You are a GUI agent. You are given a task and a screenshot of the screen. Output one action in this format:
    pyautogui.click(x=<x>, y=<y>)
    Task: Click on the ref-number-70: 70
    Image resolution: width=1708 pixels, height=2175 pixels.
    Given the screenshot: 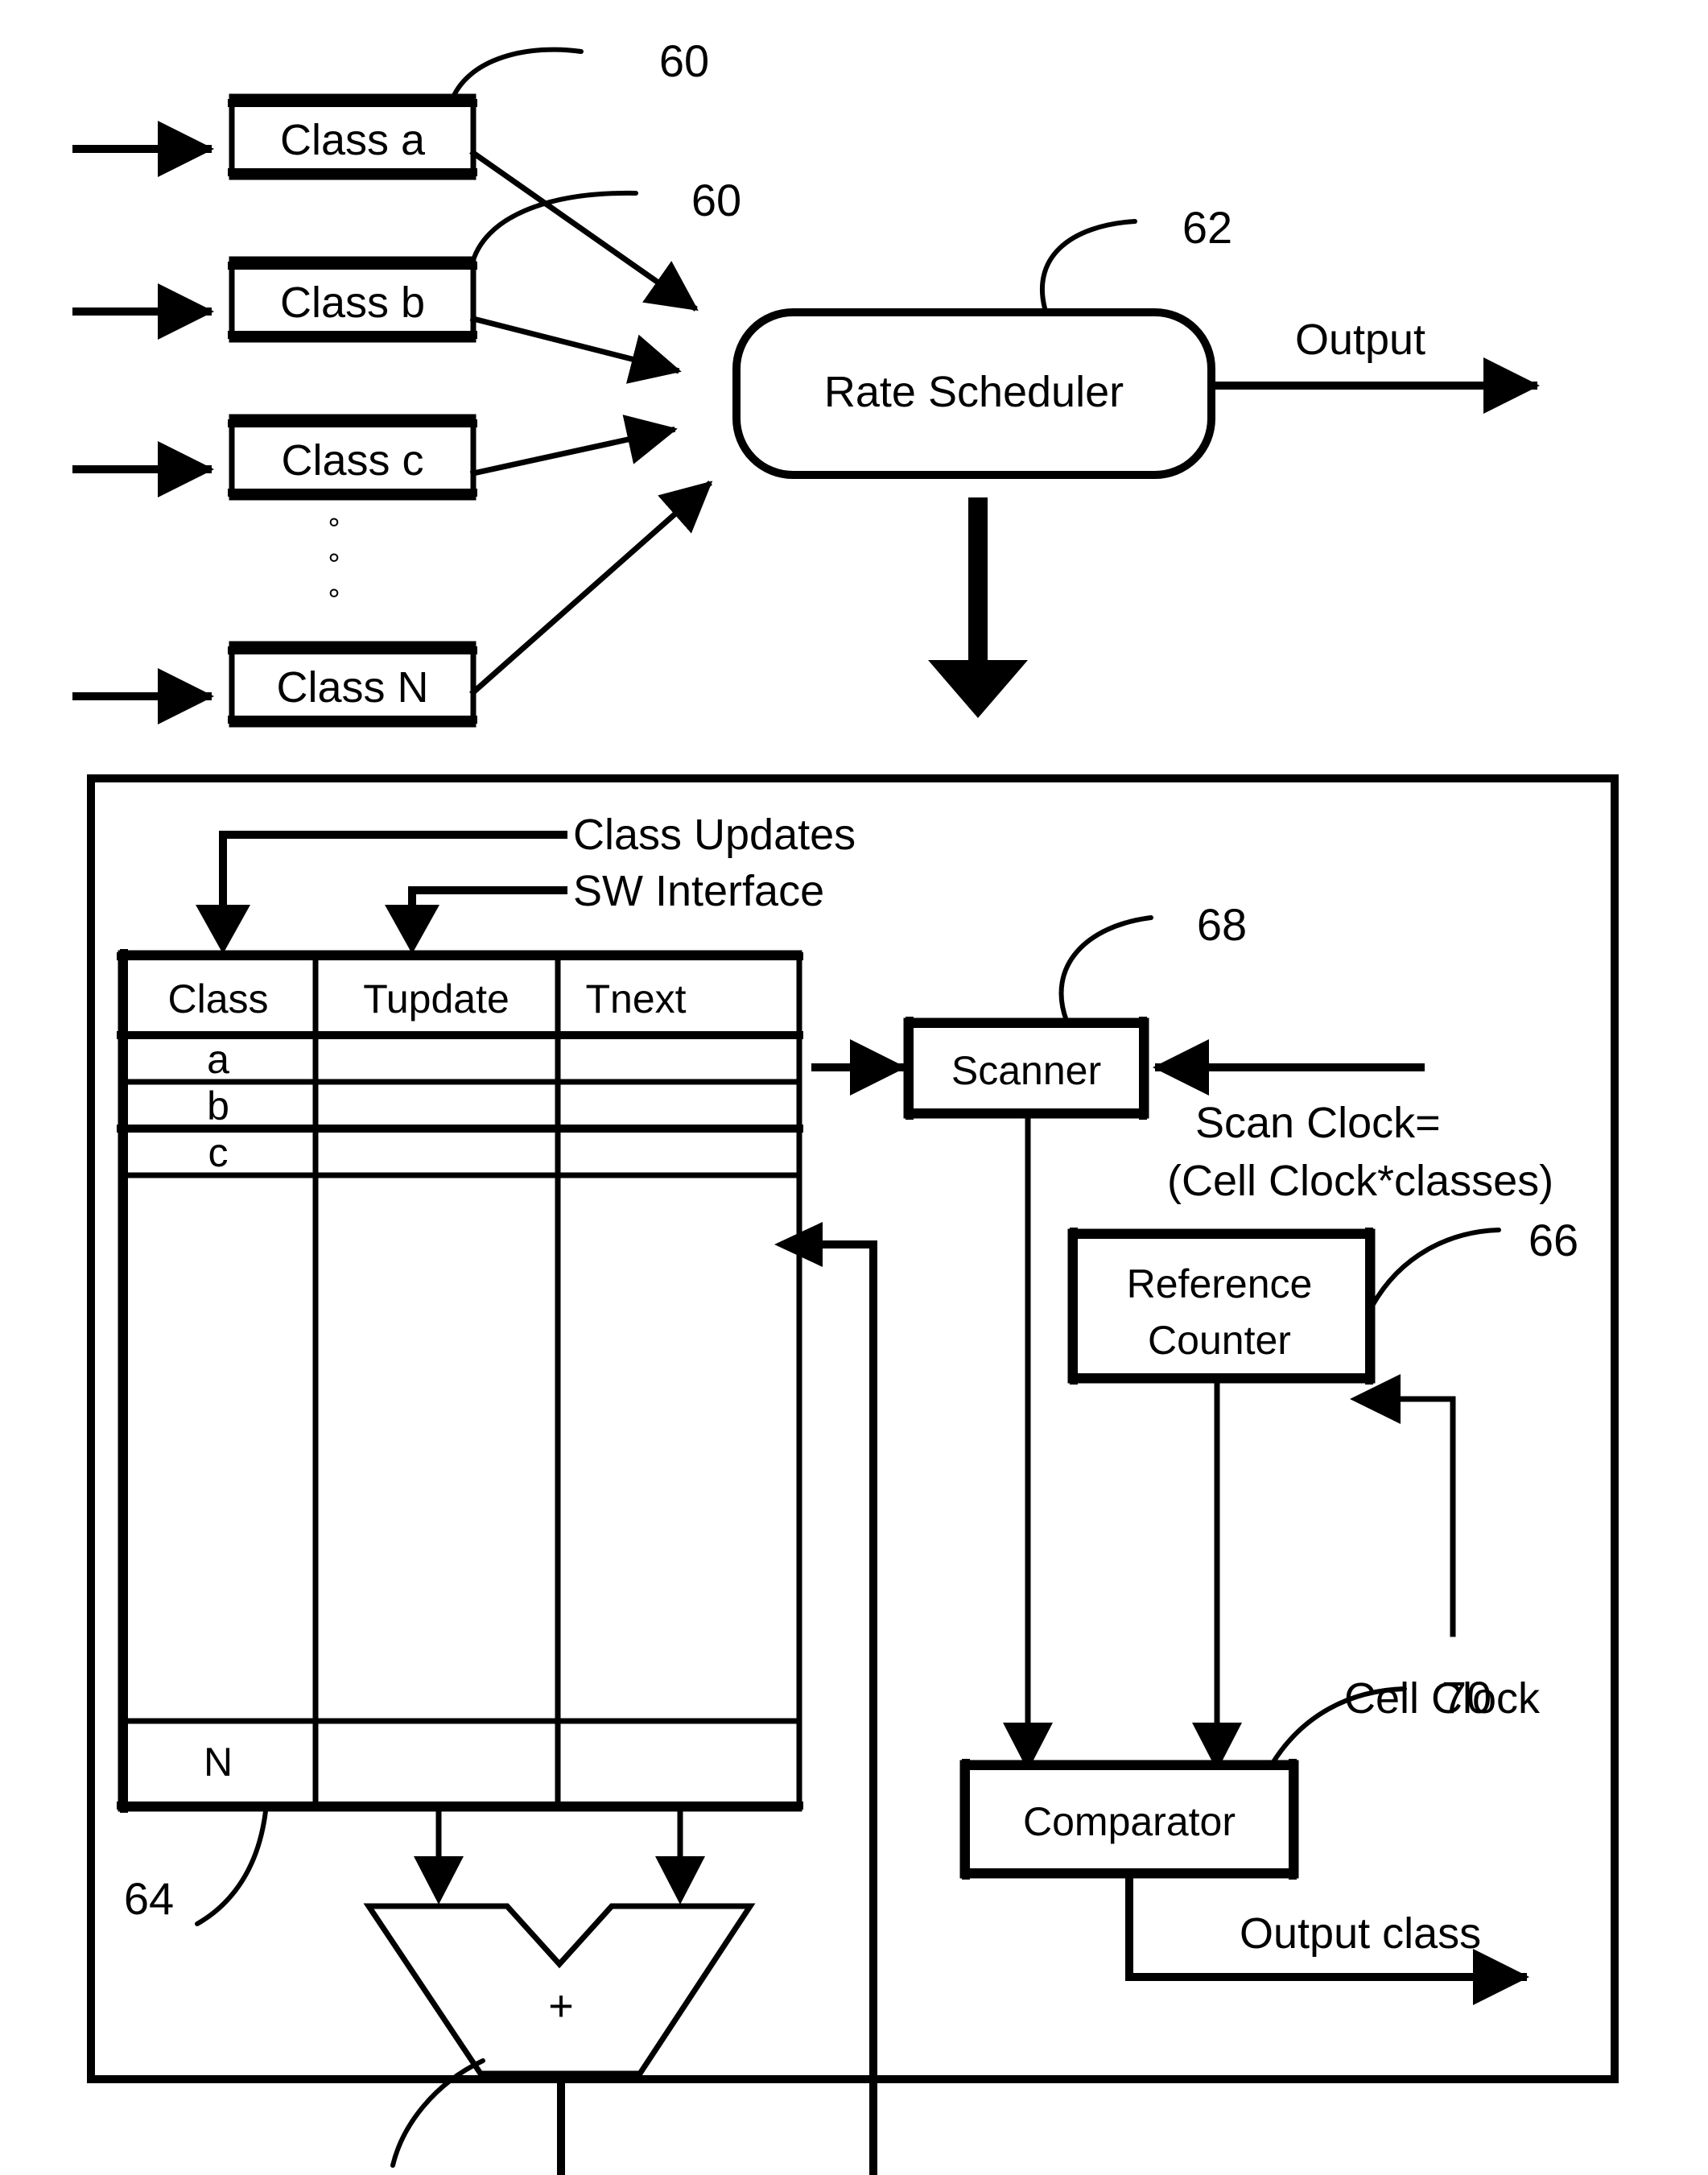 What is the action you would take?
    pyautogui.click(x=1466, y=1697)
    